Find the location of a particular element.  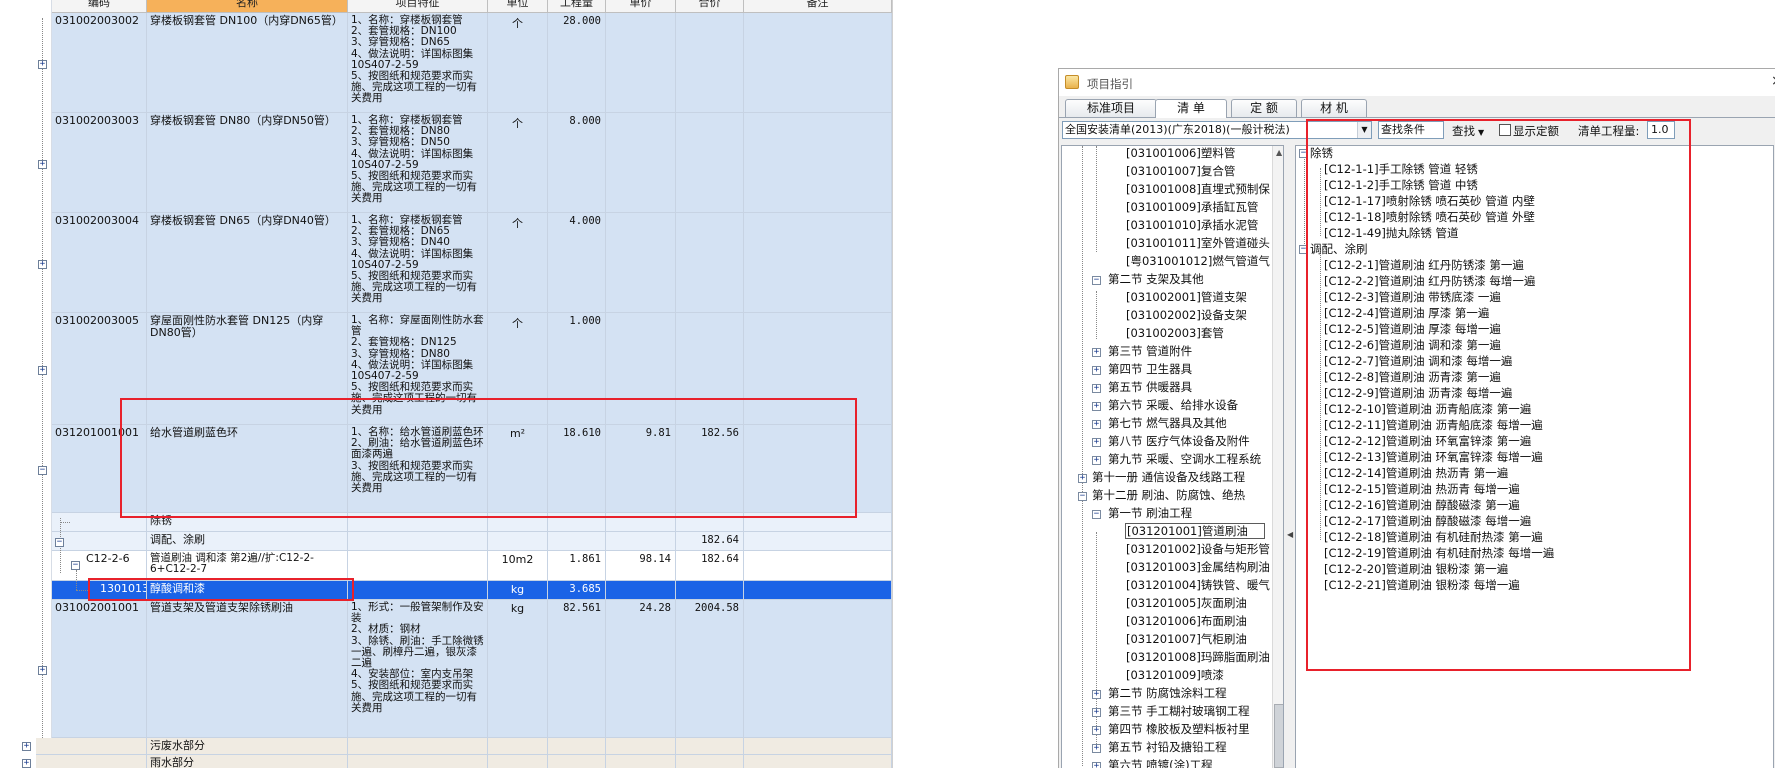

quota-group-derust: 除锈 is located at coordinates (1321, 153).